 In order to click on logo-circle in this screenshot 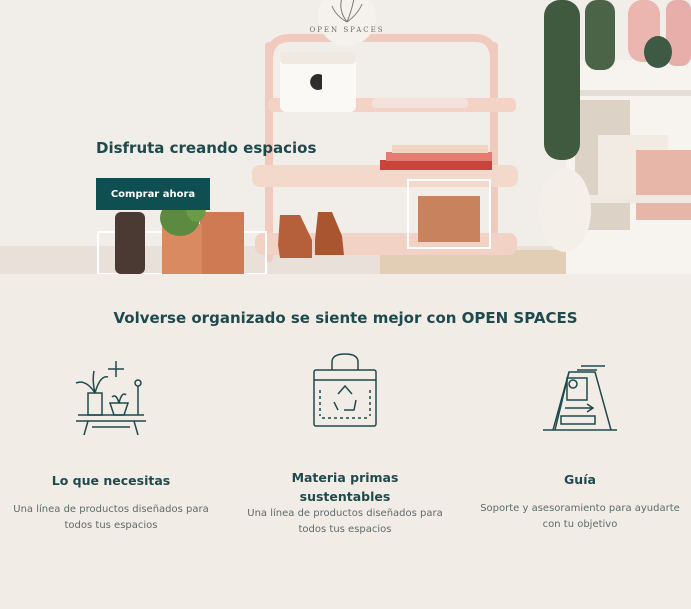, I will do `click(347, 23)`.